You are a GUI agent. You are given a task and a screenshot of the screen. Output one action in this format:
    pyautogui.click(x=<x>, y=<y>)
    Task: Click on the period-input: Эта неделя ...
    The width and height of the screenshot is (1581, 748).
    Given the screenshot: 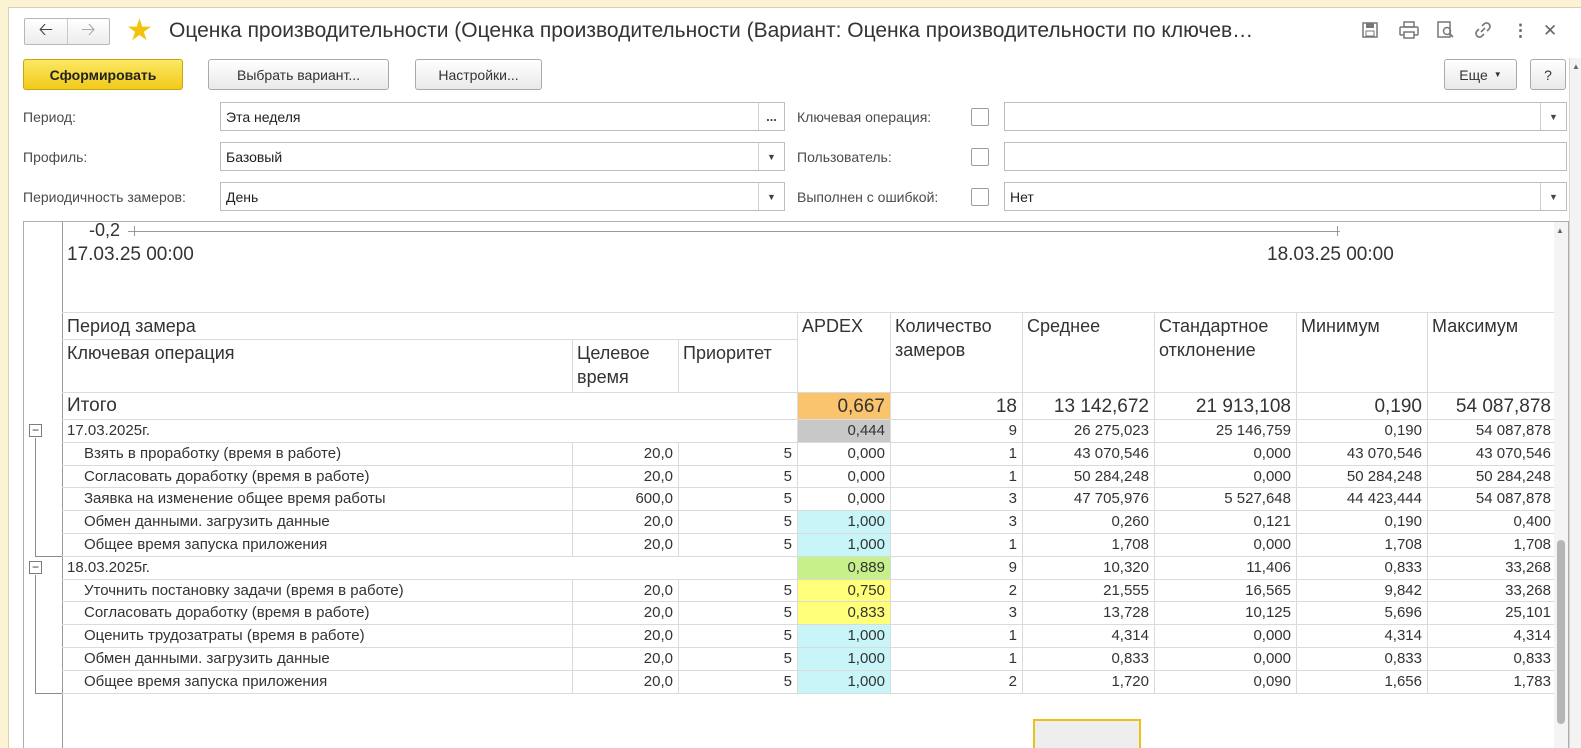 What is the action you would take?
    pyautogui.click(x=502, y=116)
    